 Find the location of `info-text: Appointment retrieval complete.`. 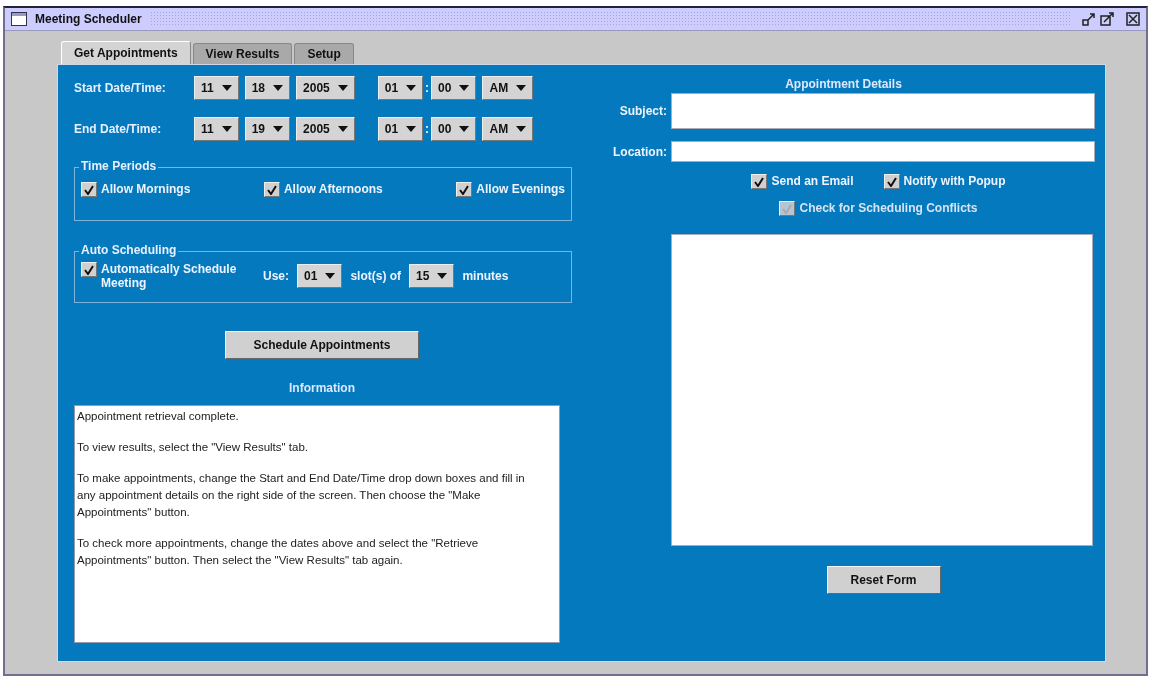

info-text: Appointment retrieval complete. is located at coordinates (158, 416).